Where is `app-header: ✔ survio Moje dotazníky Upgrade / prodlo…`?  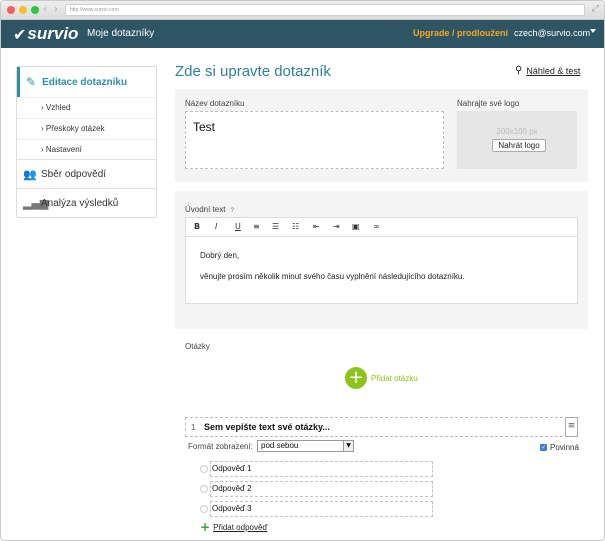 app-header: ✔ survio Moje dotazníky Upgrade / prodlo… is located at coordinates (302, 34).